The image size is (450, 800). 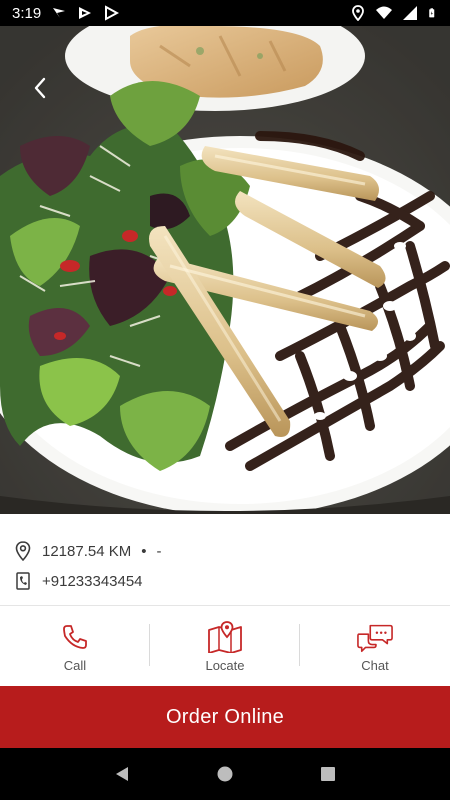 What do you see at coordinates (358, 13) in the screenshot?
I see `location-status-icon` at bounding box center [358, 13].